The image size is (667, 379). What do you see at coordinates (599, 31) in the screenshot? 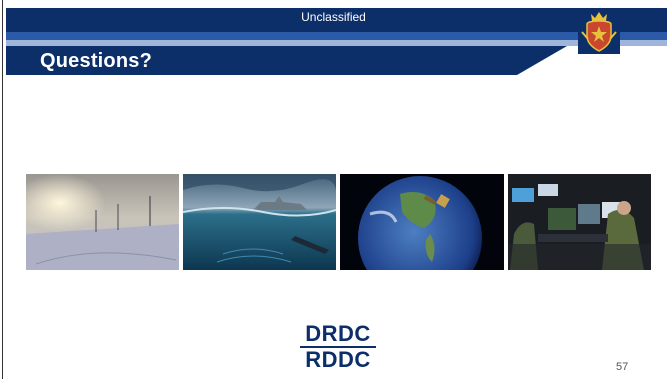
I see `caf-crest-icon` at bounding box center [599, 31].